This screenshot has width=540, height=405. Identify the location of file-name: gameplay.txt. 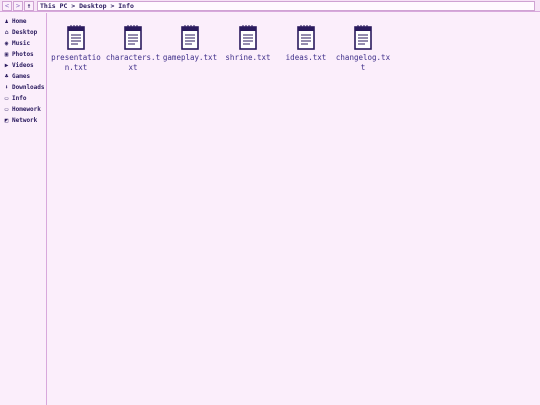
(190, 57).